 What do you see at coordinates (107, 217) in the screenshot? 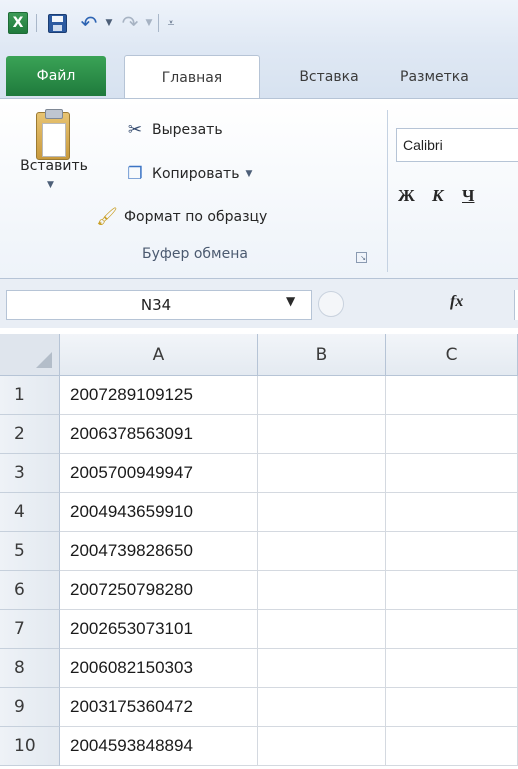
I see `format-painter-icon: 🖌` at bounding box center [107, 217].